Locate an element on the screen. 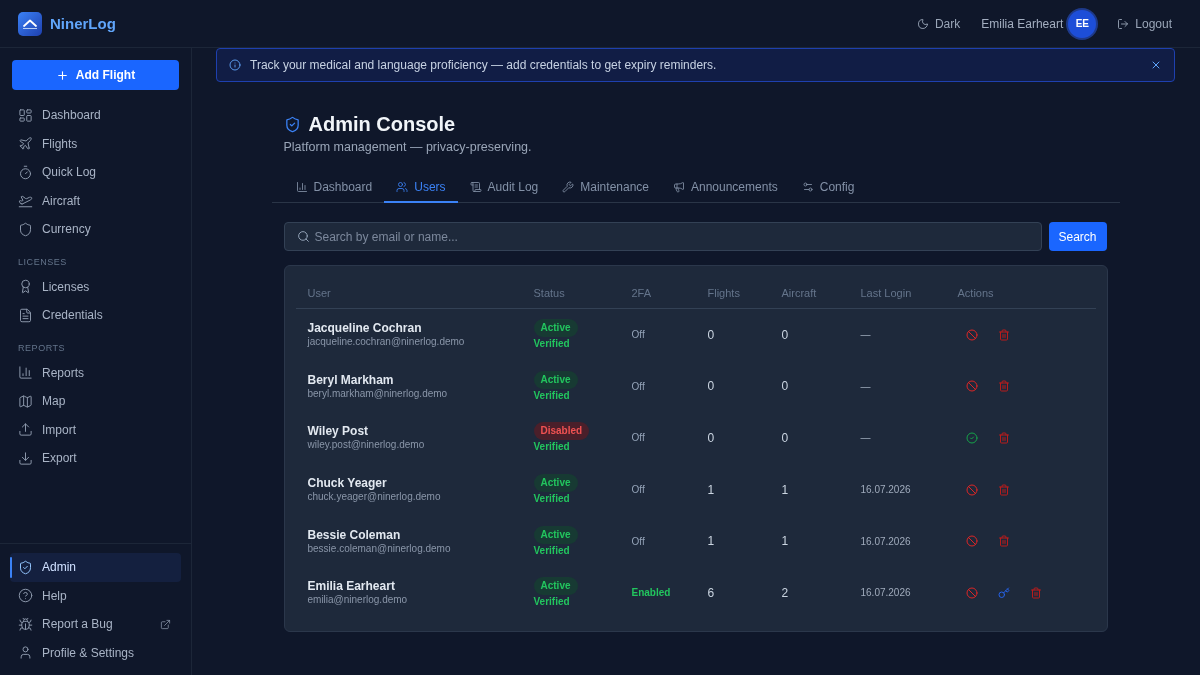 The width and height of the screenshot is (1200, 675). user-name: Bessie Coleman is located at coordinates (354, 534).